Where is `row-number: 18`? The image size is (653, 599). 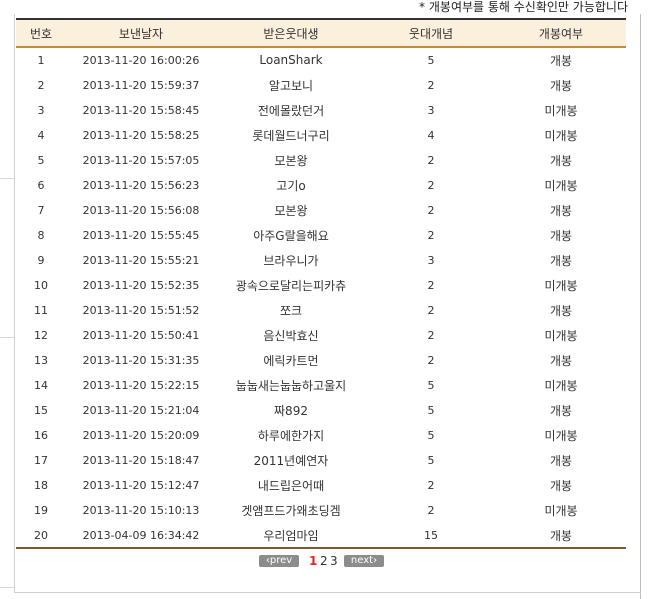 row-number: 18 is located at coordinates (41, 485).